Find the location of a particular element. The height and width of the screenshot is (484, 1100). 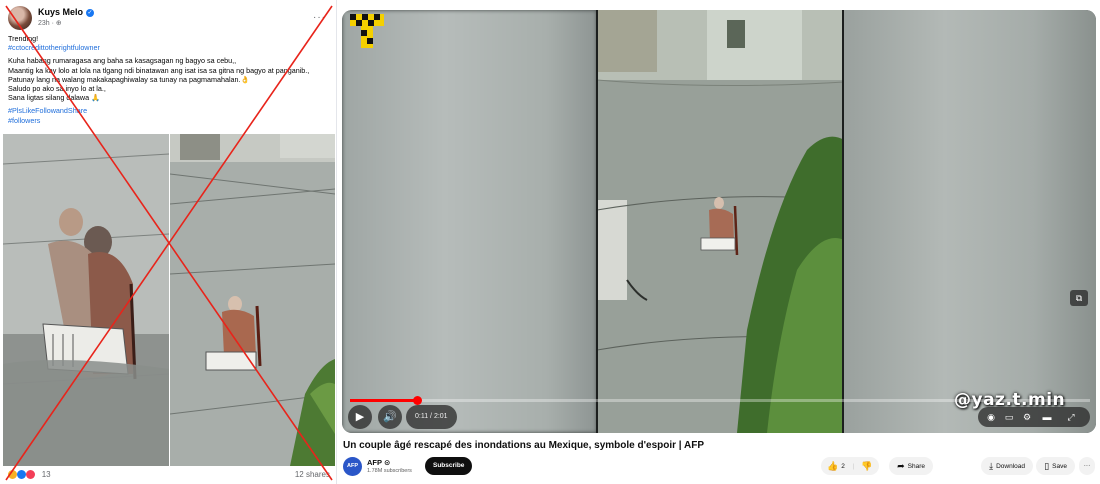

more-actions-button: ··· is located at coordinates (1087, 466).